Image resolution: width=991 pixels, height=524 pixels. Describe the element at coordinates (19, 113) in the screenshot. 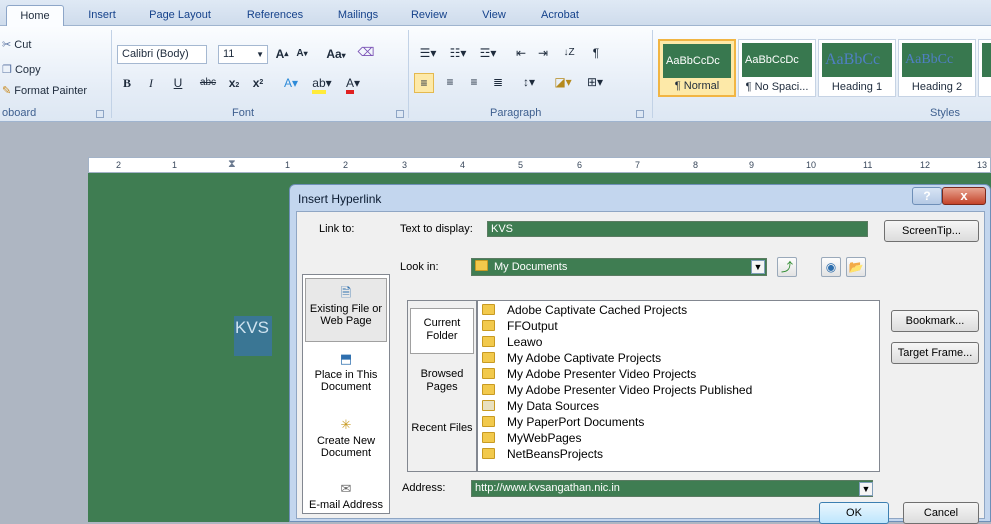

I see `clipboard-group-label: oboard` at that location.